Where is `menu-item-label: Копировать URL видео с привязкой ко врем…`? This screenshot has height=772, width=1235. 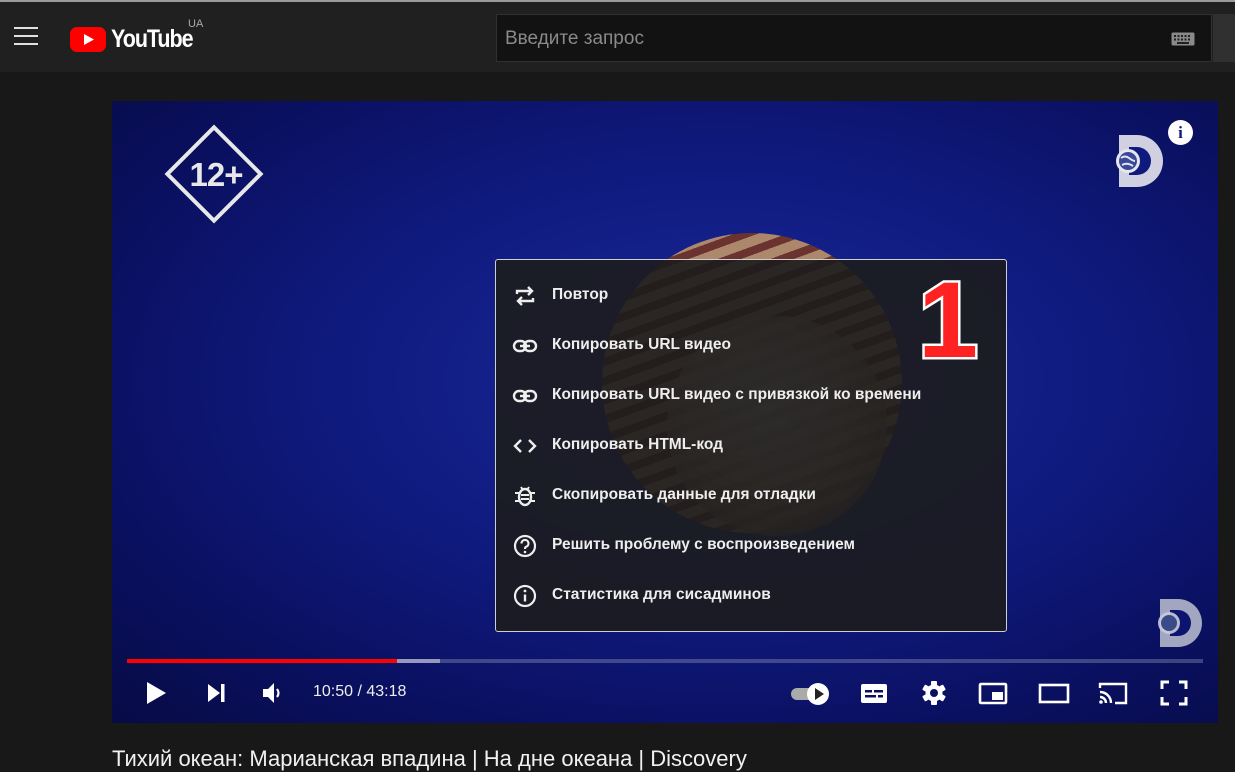 menu-item-label: Копировать URL видео с привязкой ко врем… is located at coordinates (737, 394).